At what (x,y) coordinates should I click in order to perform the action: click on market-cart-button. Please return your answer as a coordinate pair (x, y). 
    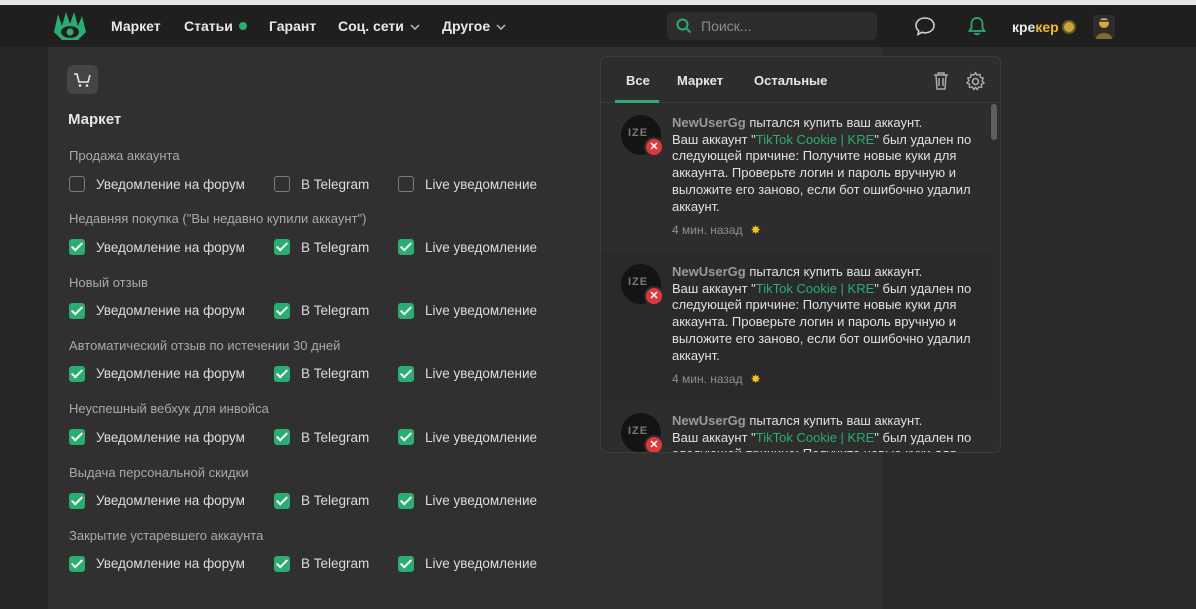
    Looking at the image, I should click on (82, 79).